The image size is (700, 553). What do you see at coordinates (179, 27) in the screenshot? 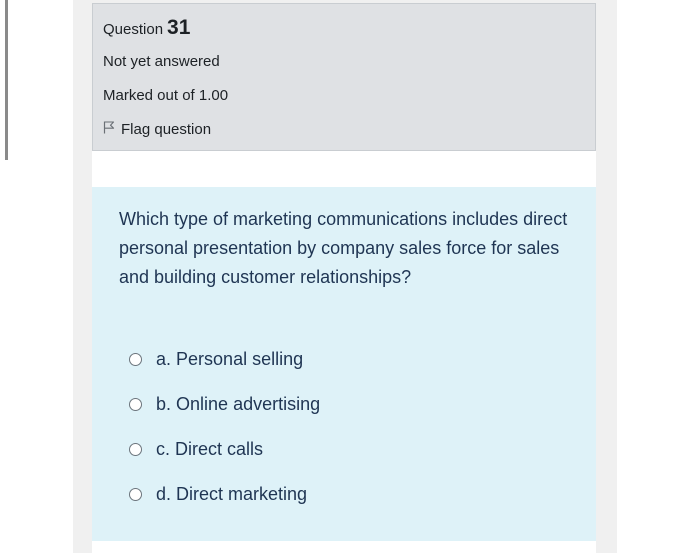
I see `question-number: 31` at bounding box center [179, 27].